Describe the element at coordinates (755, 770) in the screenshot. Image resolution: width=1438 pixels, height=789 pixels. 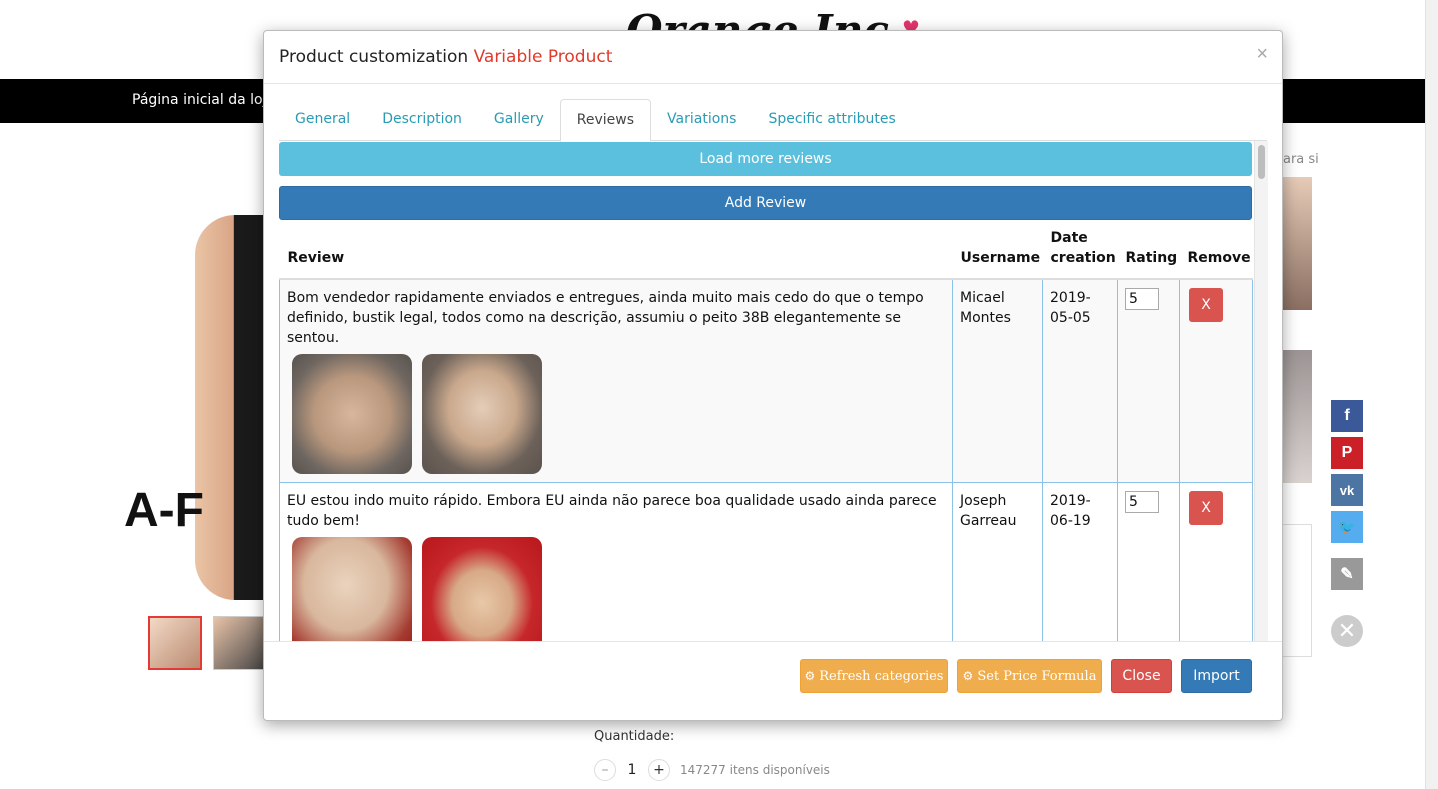
I see `available-stock: 147277 itens disponíveis` at that location.